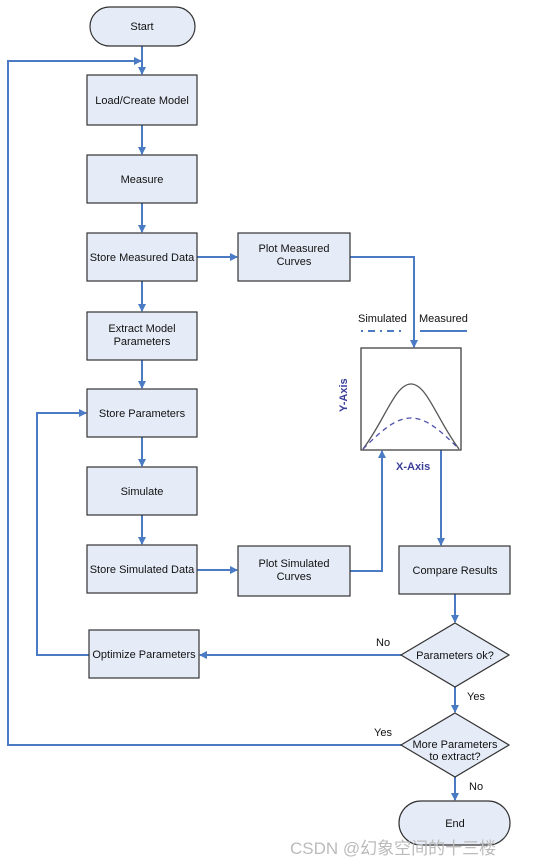 The height and width of the screenshot is (866, 537). I want to click on store-params-label: Store Parameters, so click(142, 414).